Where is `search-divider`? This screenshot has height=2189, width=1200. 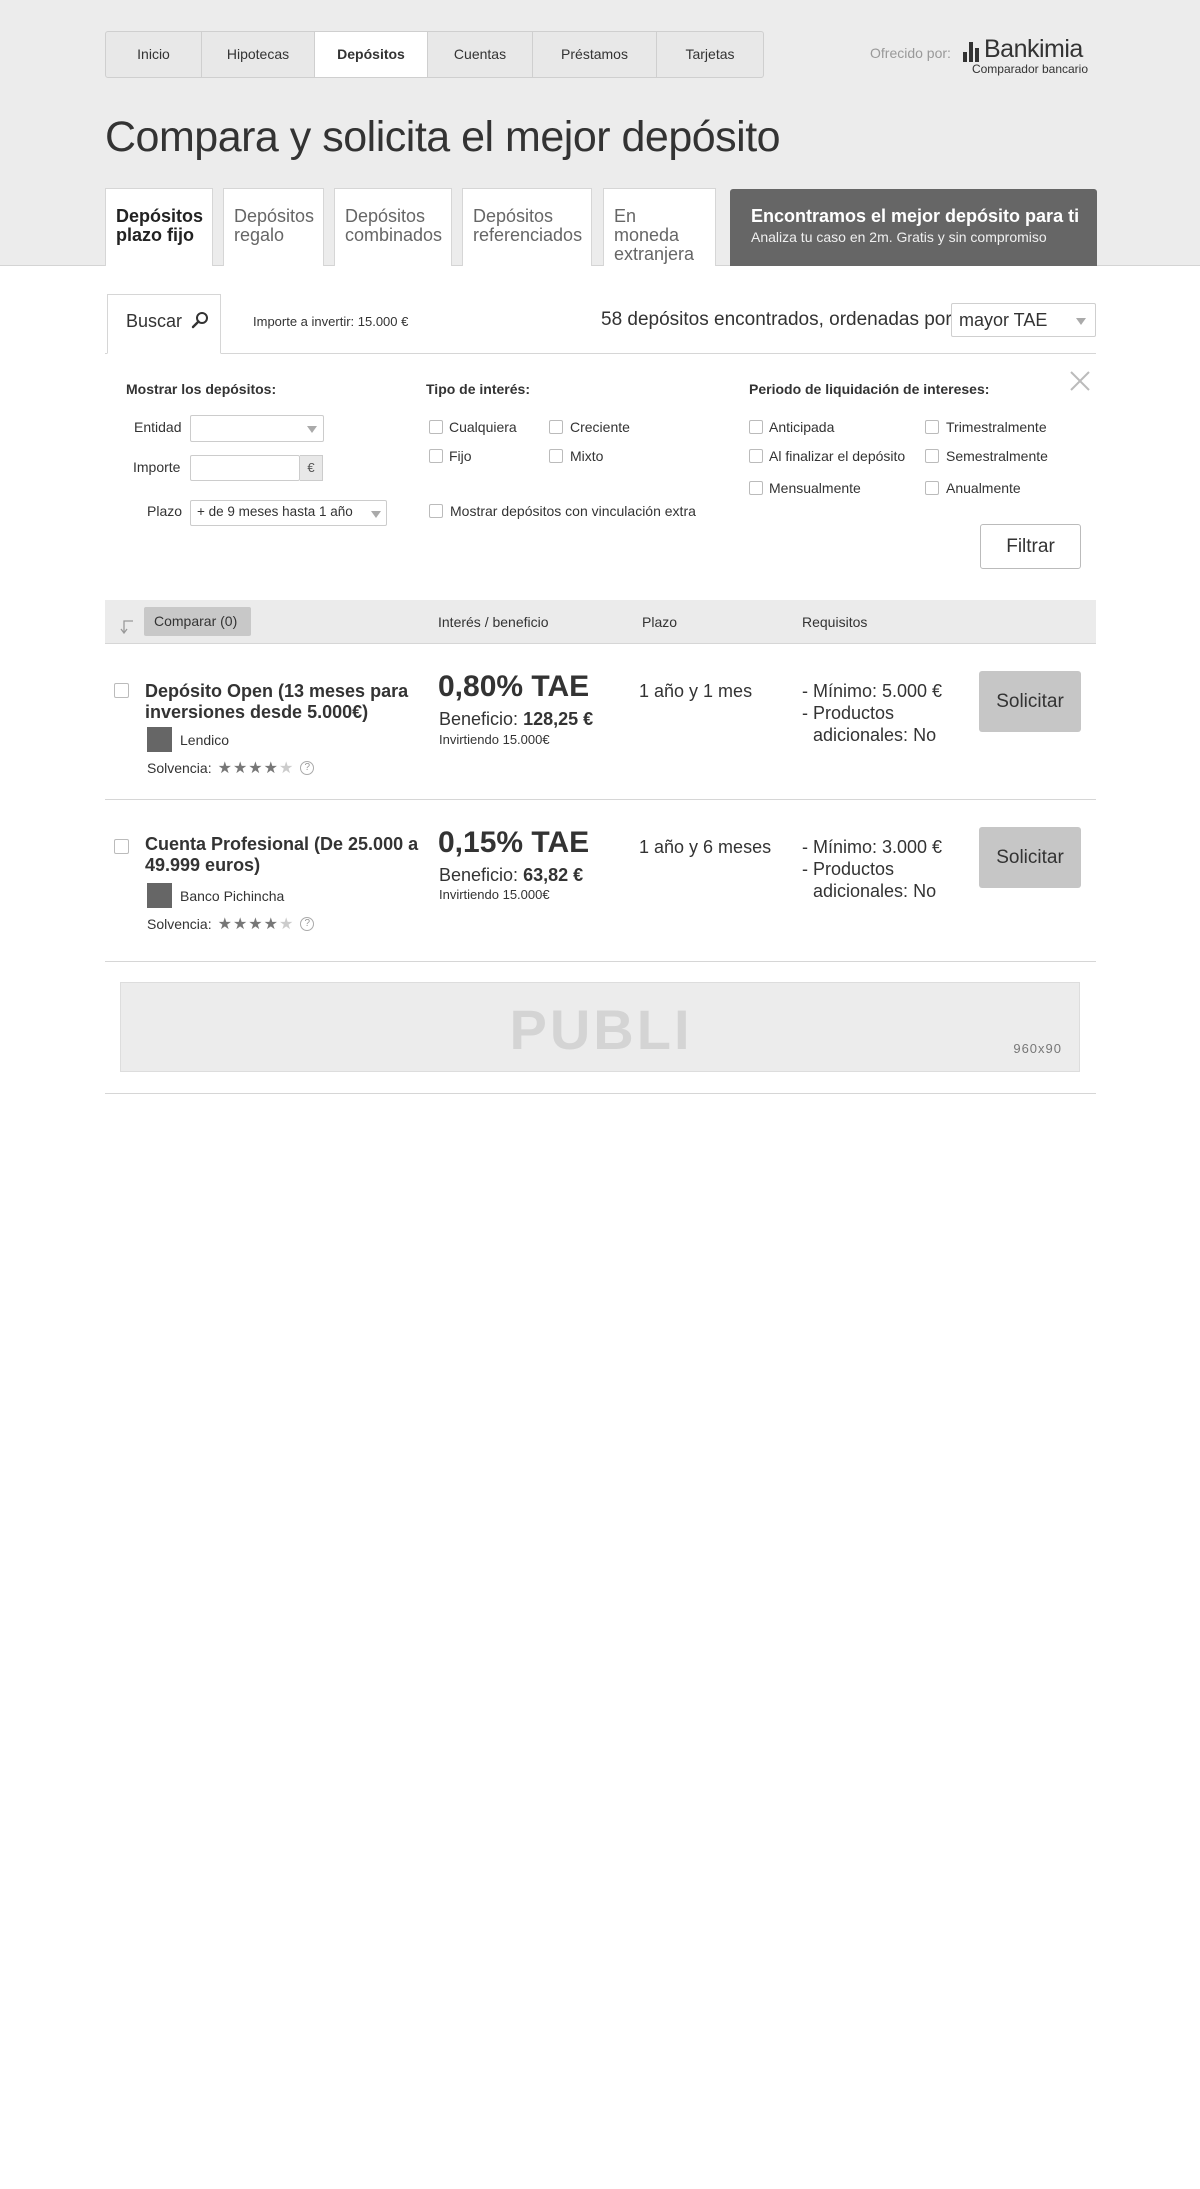 search-divider is located at coordinates (600, 353).